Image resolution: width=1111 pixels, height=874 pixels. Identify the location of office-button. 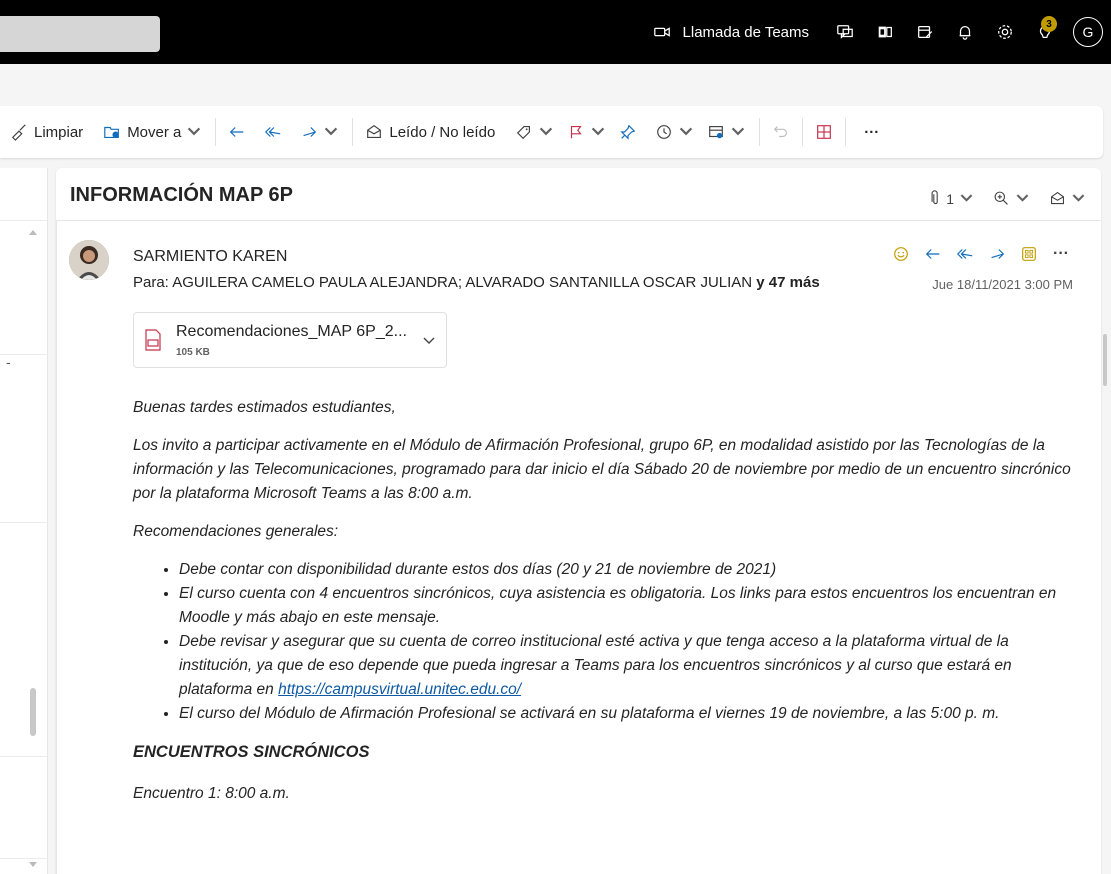
(885, 32).